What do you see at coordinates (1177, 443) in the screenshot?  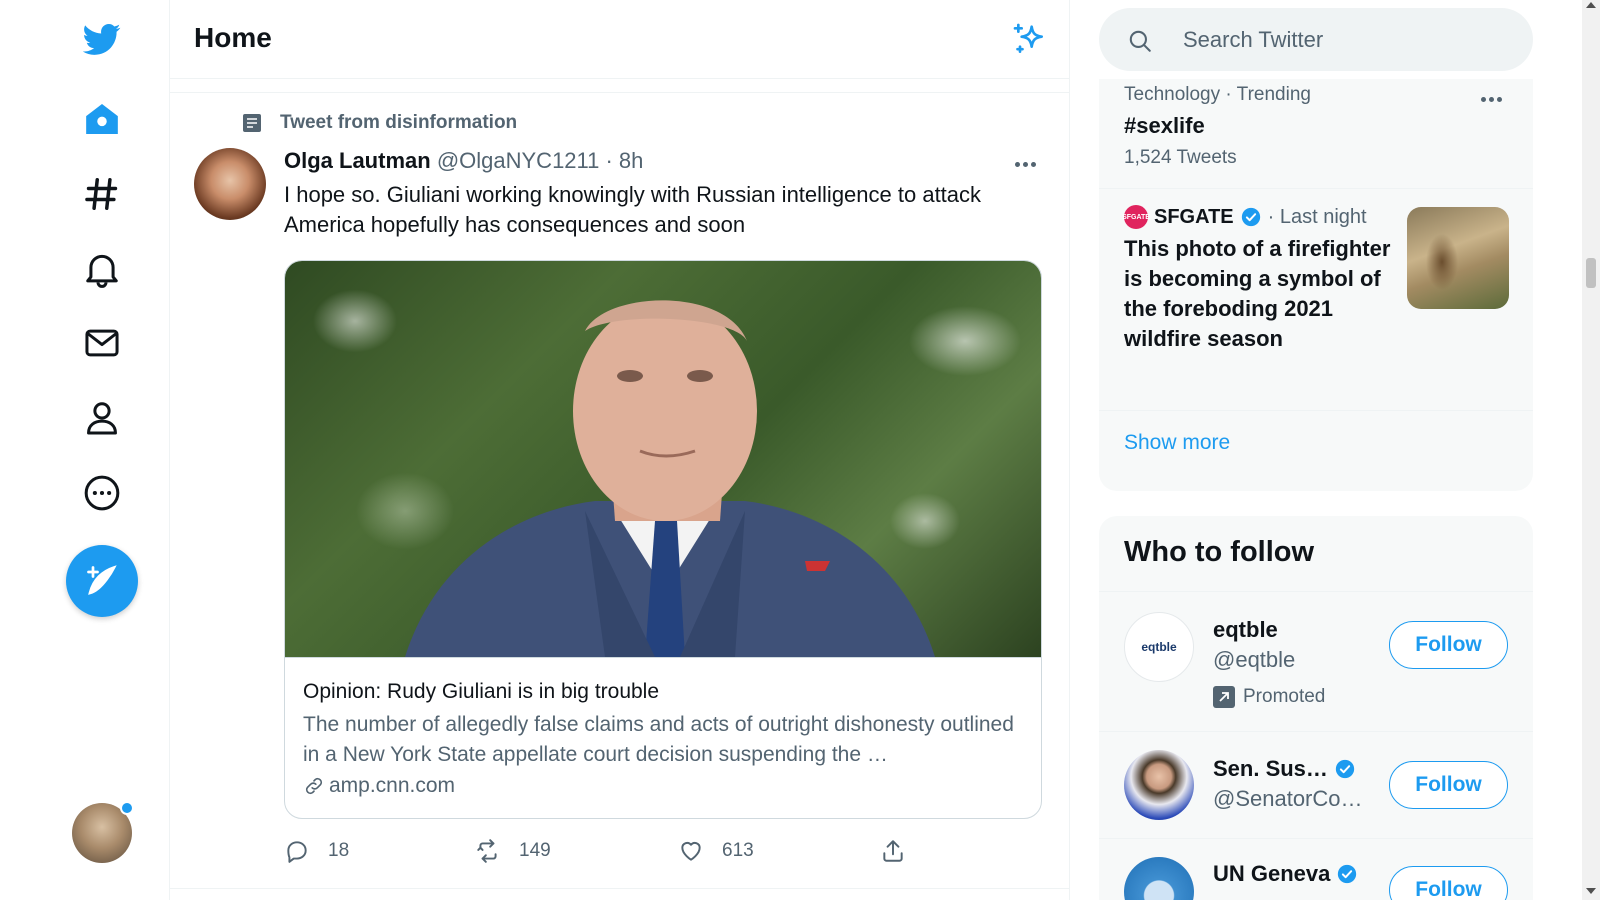 I see `show-more-link: Show more` at bounding box center [1177, 443].